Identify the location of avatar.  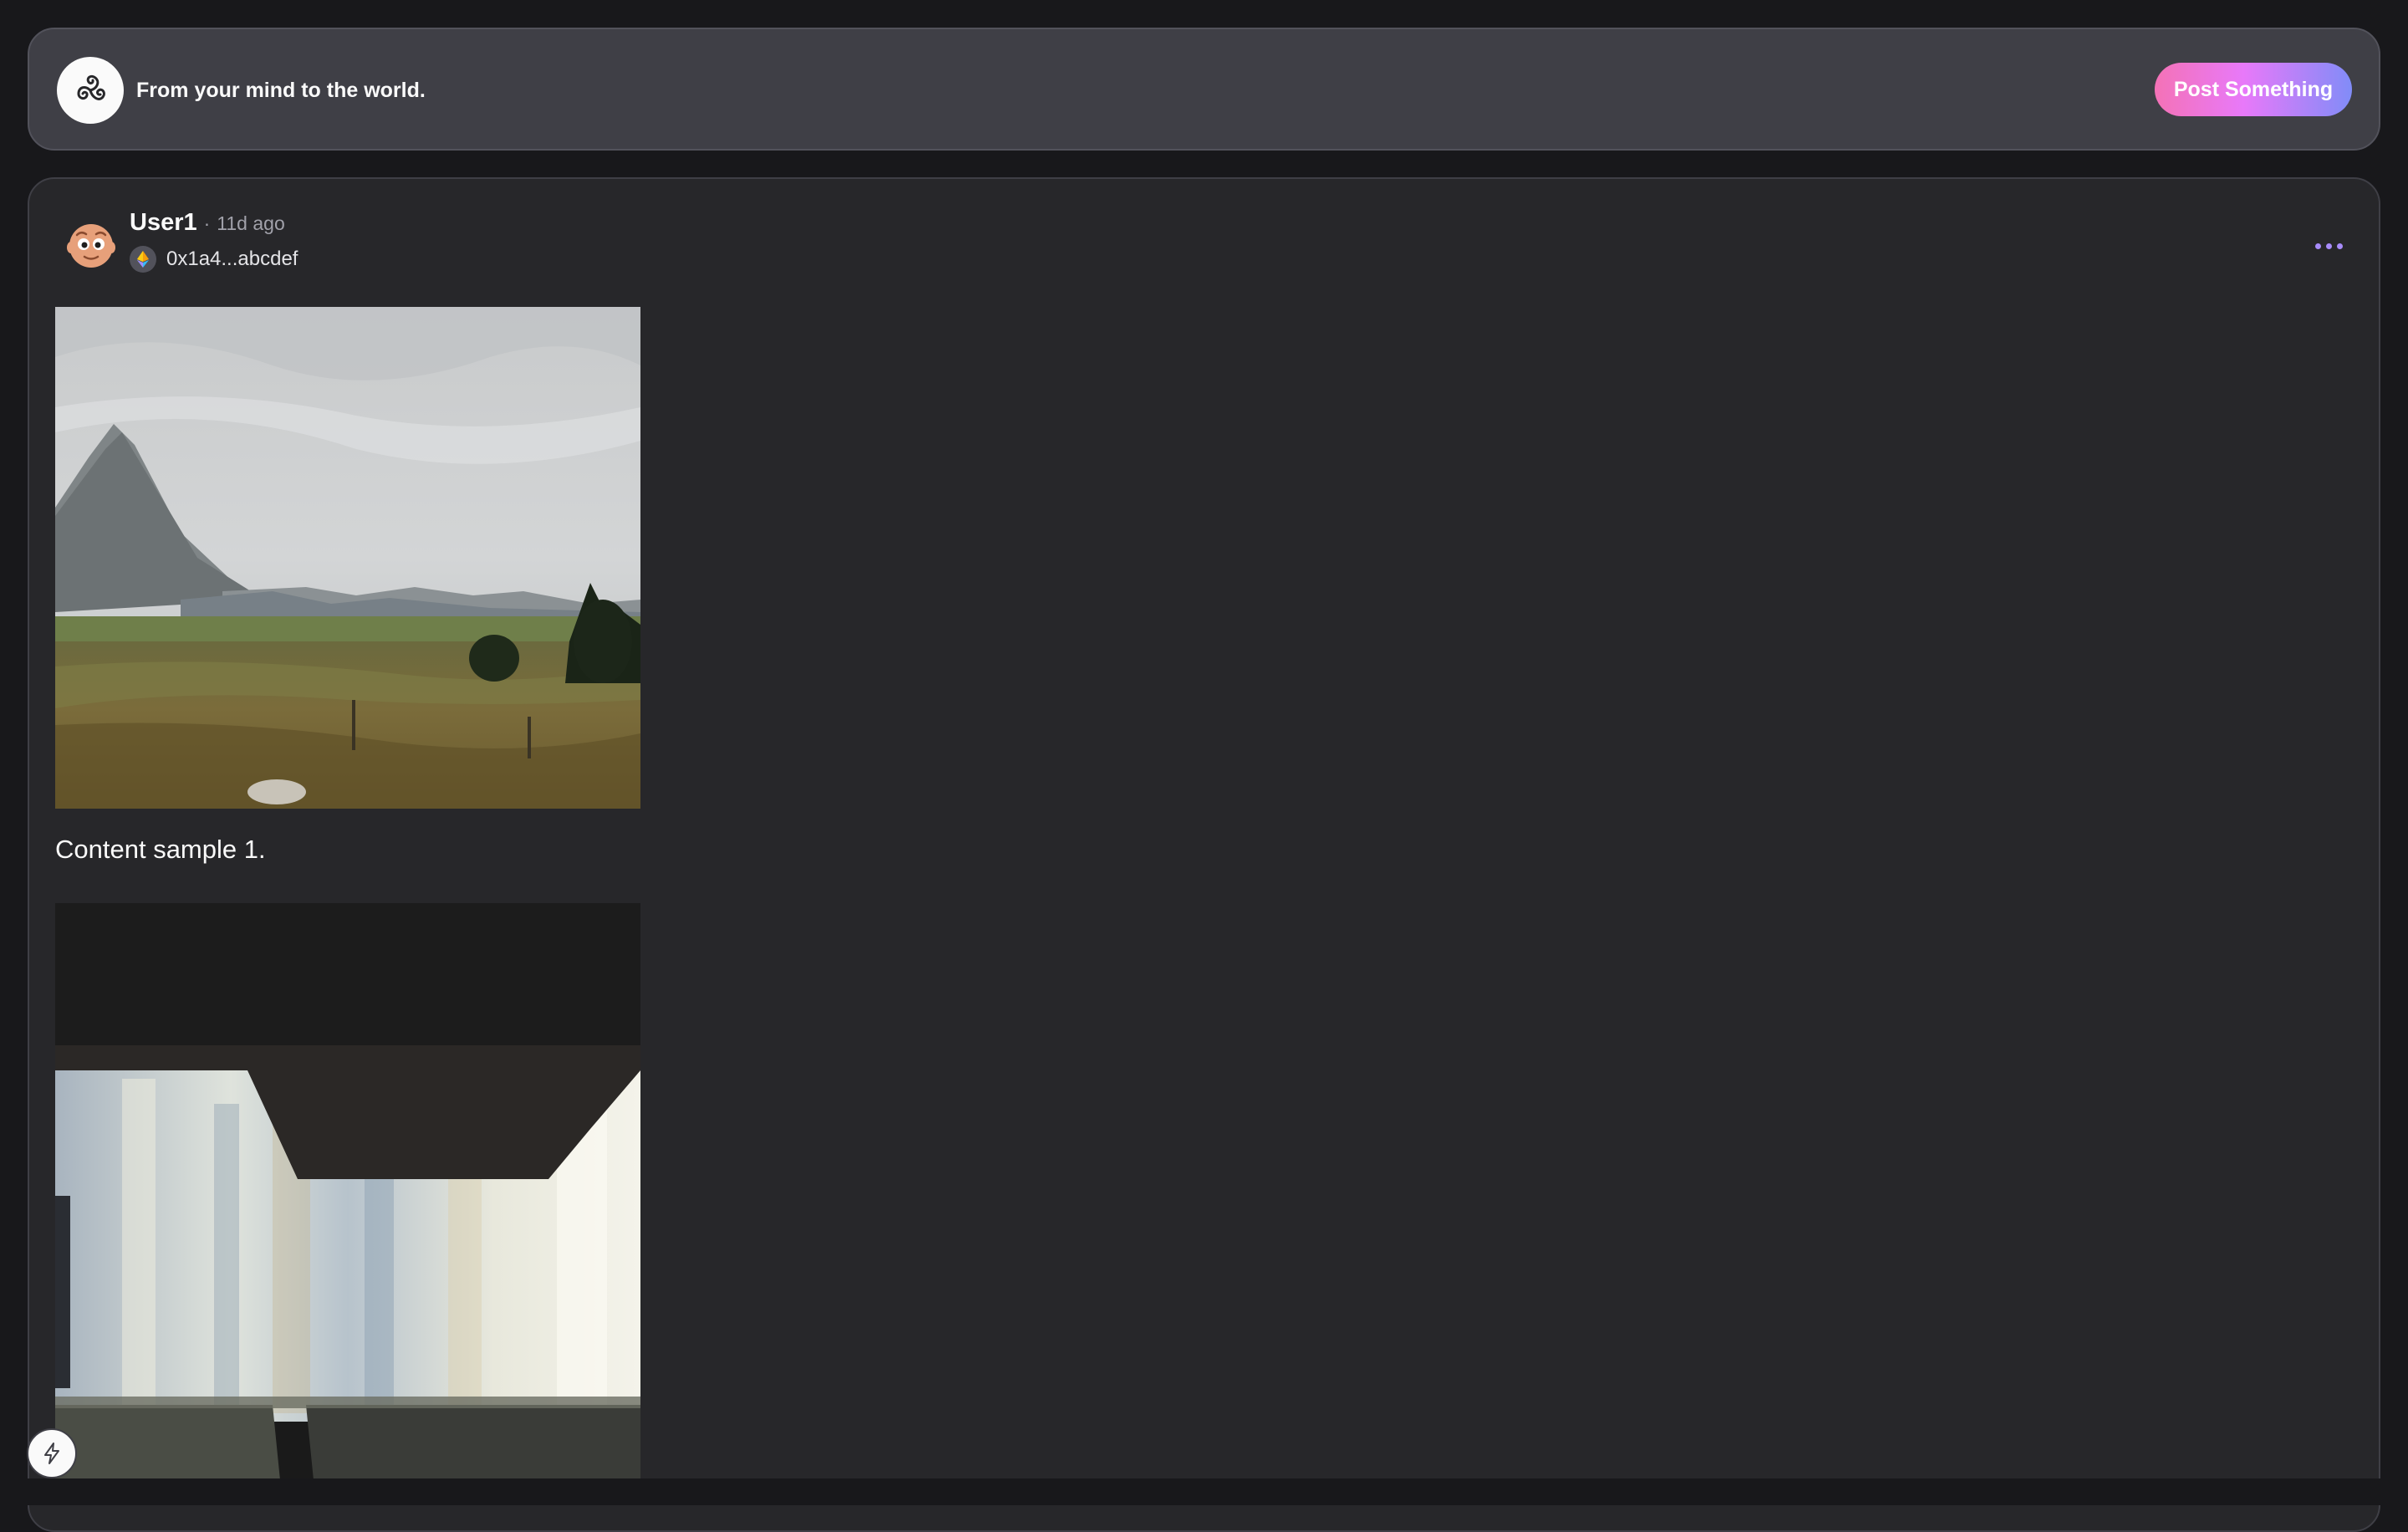
(91, 246).